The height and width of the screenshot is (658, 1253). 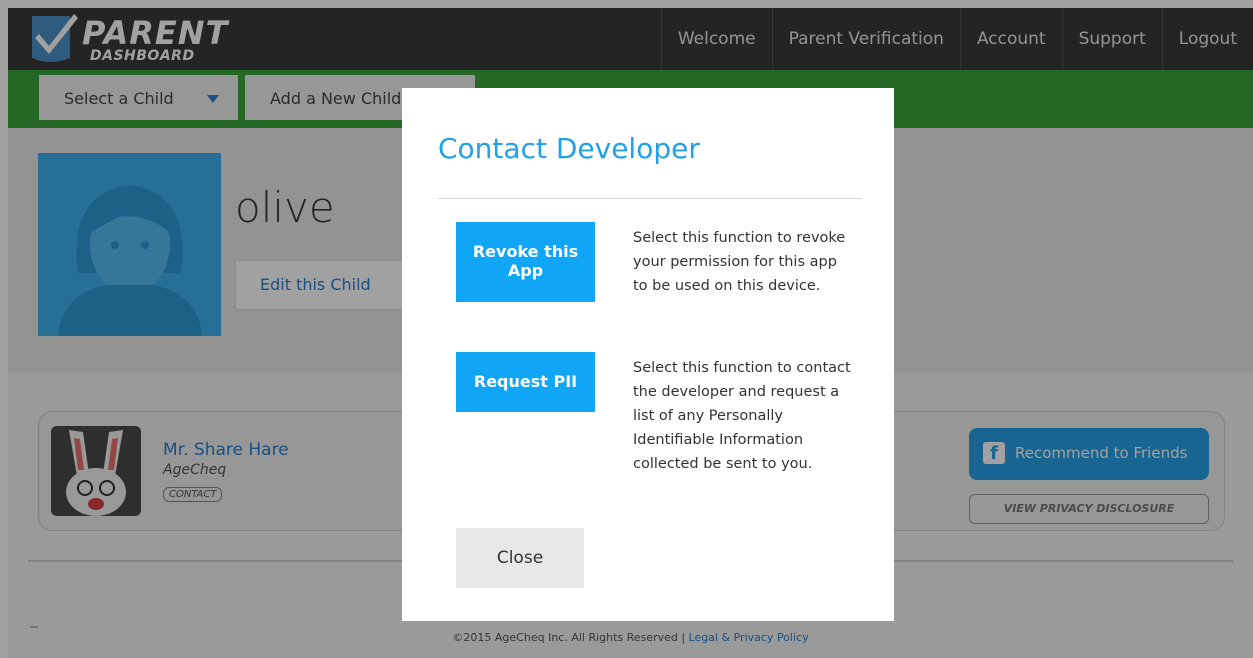 What do you see at coordinates (525, 251) in the screenshot?
I see `revoke-label-line1: Revoke this` at bounding box center [525, 251].